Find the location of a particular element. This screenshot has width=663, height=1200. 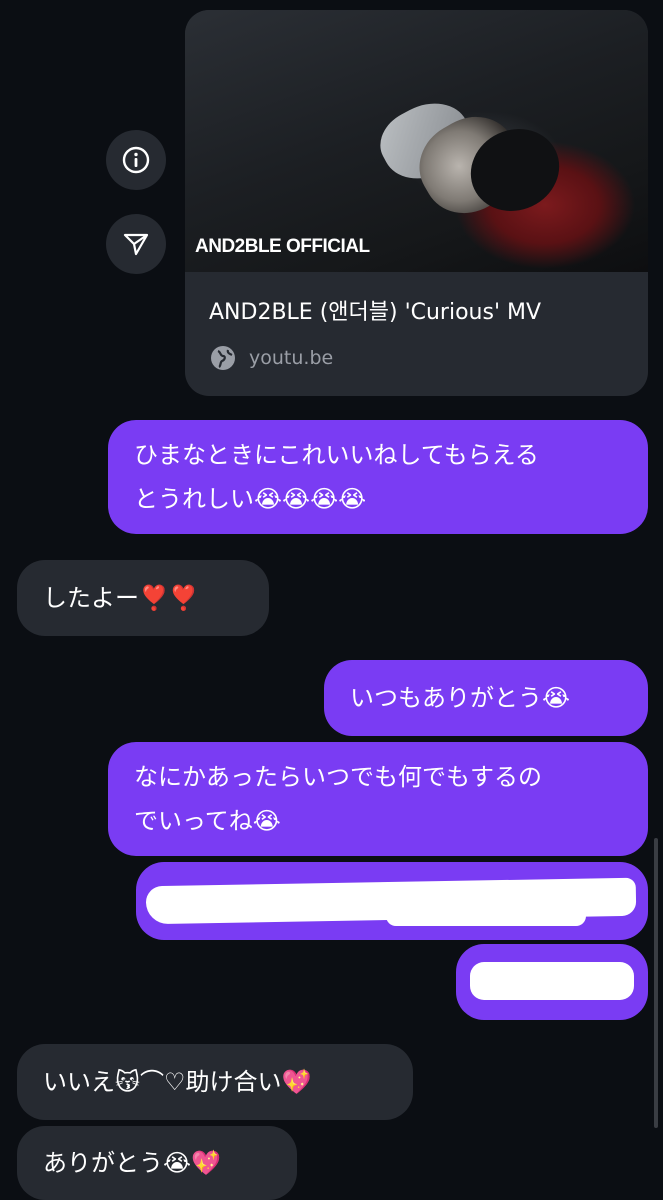

message-text: ありがとう😭💖 is located at coordinates (132, 1163).